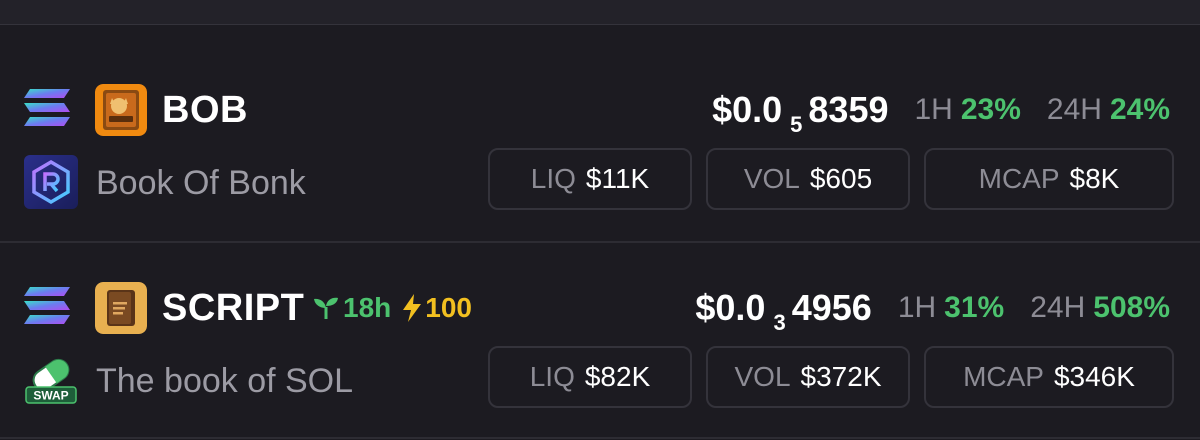  What do you see at coordinates (121, 308) in the screenshot?
I see `script-book-logo-icon` at bounding box center [121, 308].